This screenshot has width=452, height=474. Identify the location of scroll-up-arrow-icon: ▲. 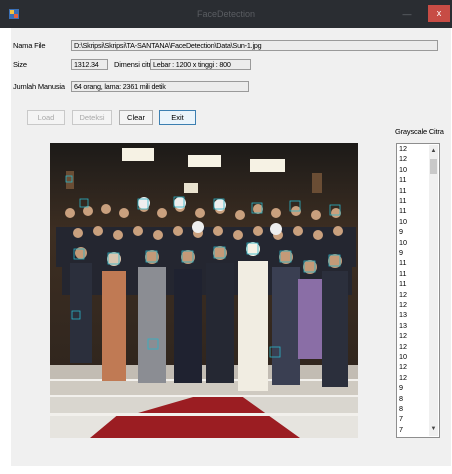
(433, 151).